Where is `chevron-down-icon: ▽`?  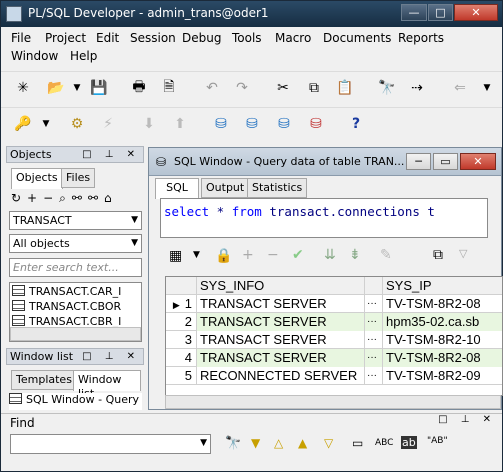
chevron-down-icon: ▽ is located at coordinates (463, 253).